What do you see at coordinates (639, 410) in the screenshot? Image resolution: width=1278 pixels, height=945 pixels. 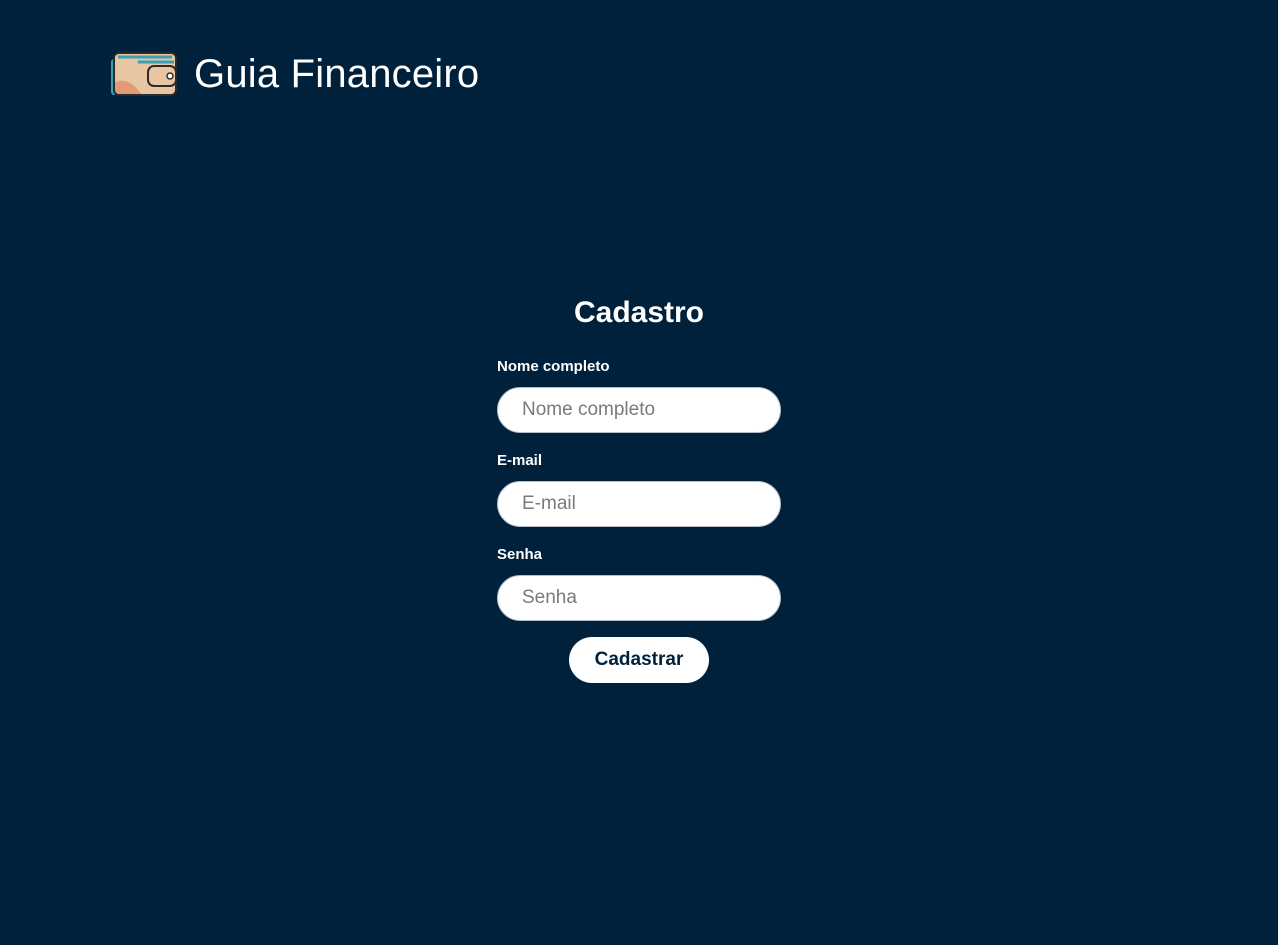 I see `full-name-input` at bounding box center [639, 410].